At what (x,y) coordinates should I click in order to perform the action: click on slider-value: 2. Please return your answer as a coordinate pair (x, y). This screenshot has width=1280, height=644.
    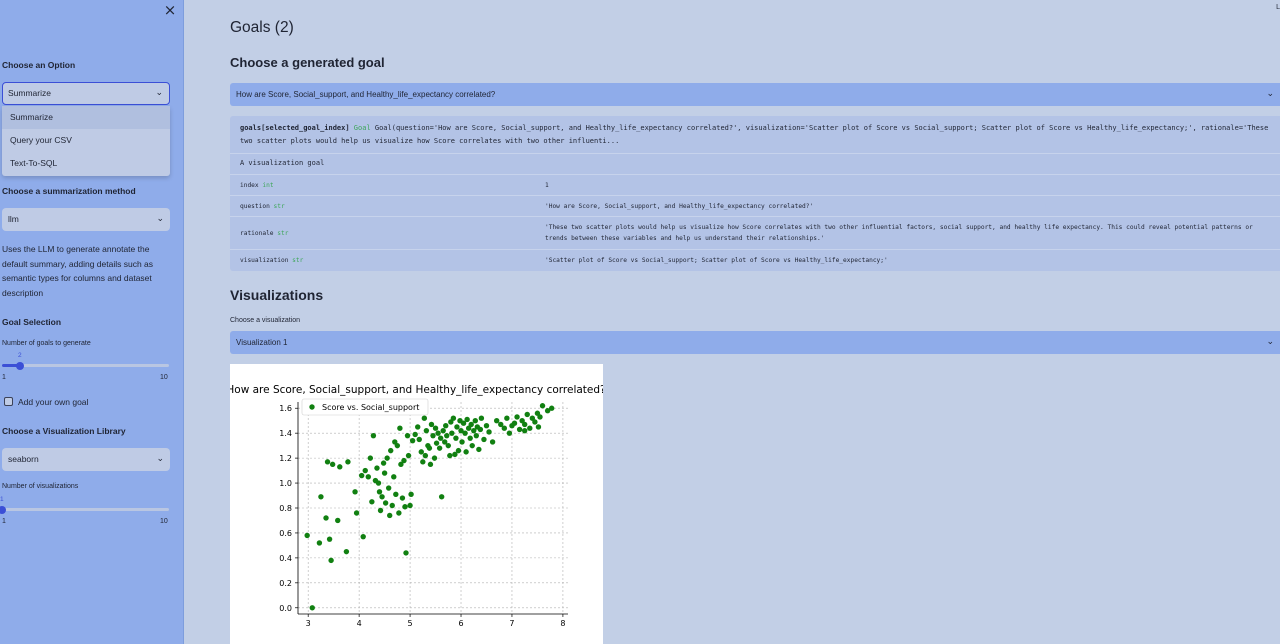
    Looking at the image, I should click on (20, 355).